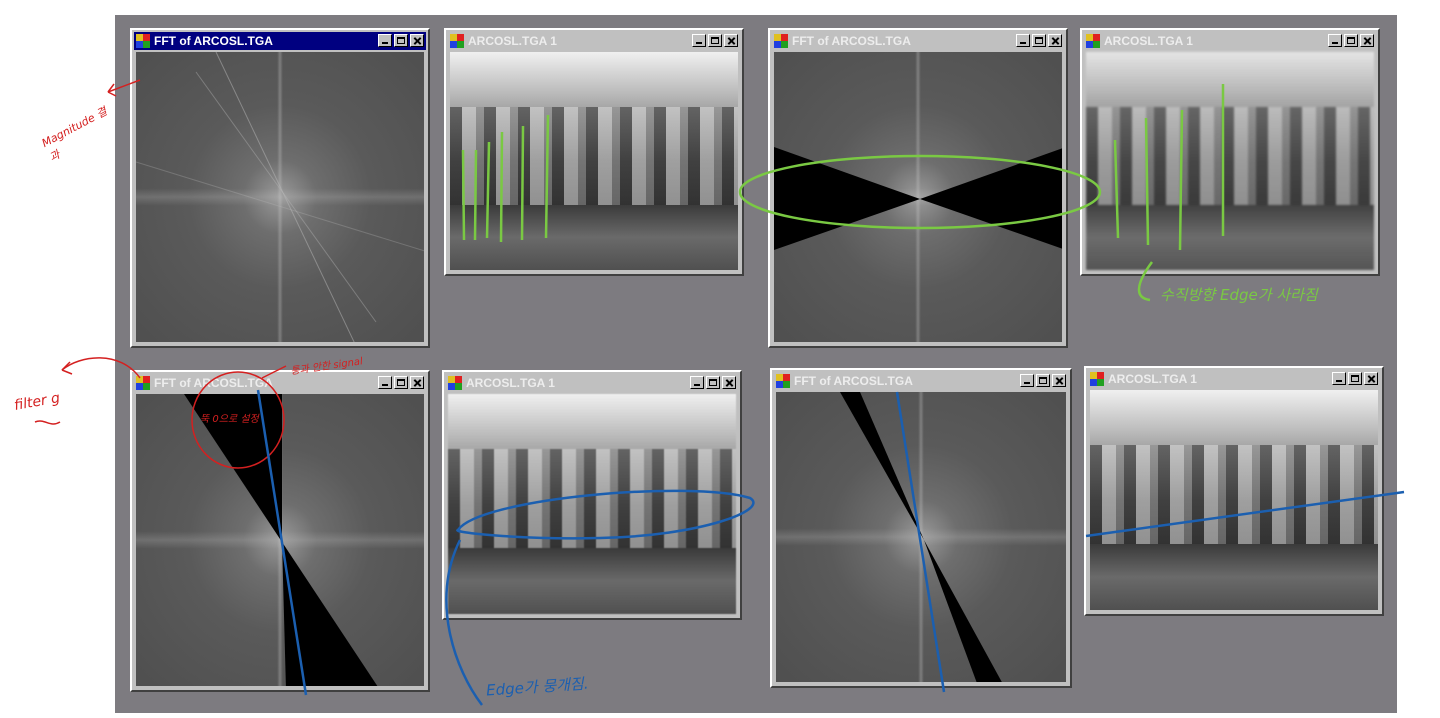  I want to click on fft-window-1: FFT of ARCOSL.TGA, so click(280, 188).